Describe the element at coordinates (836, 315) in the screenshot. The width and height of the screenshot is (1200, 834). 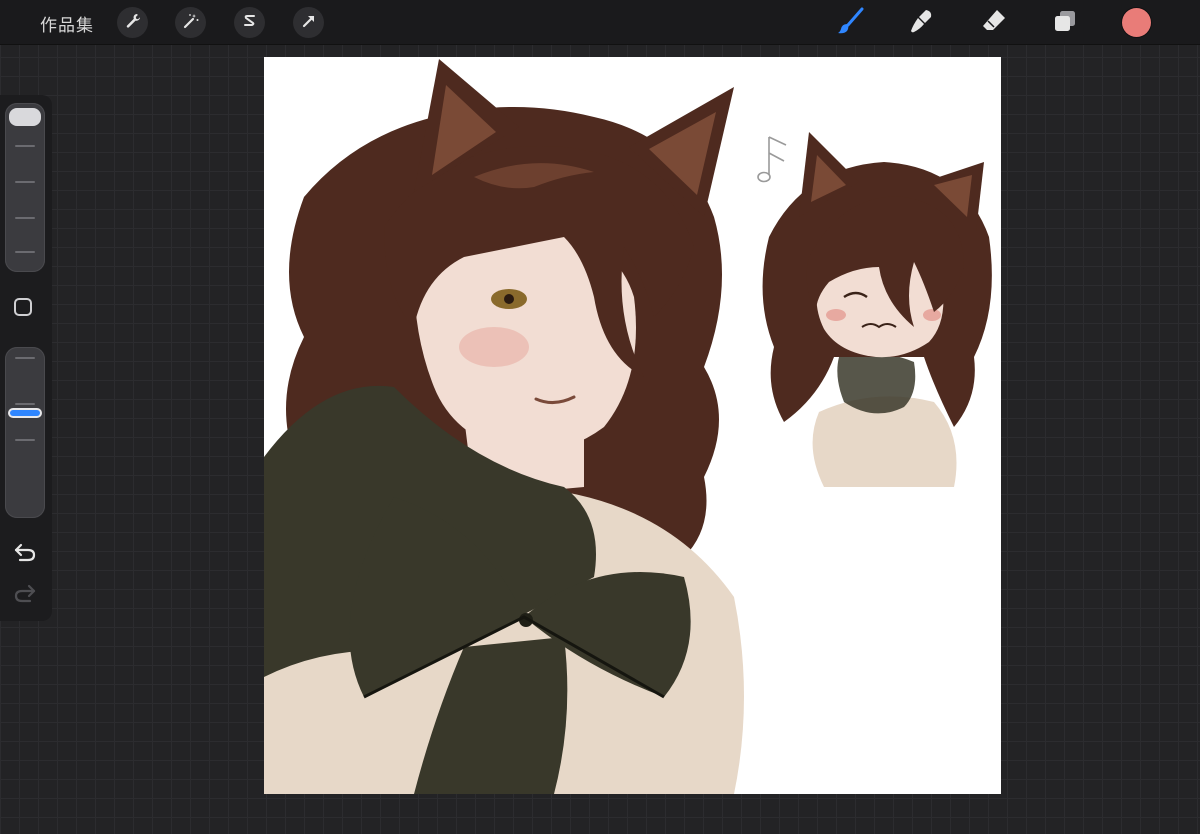
I see `chibi-blush-left` at that location.